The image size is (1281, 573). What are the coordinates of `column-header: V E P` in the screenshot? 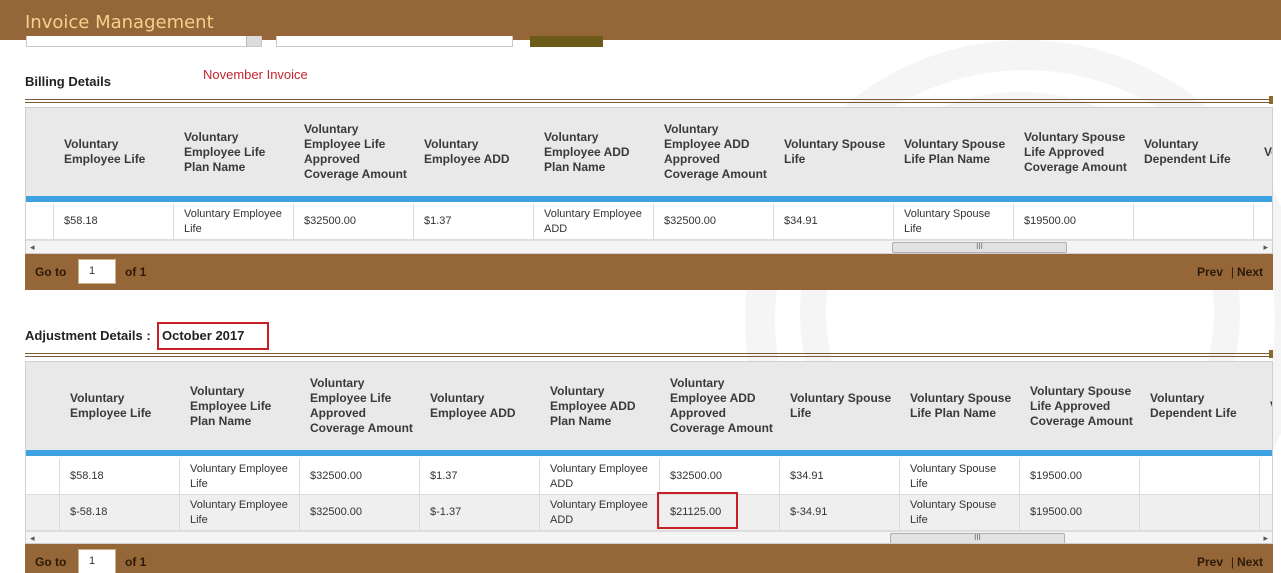 It's located at (1271, 406).